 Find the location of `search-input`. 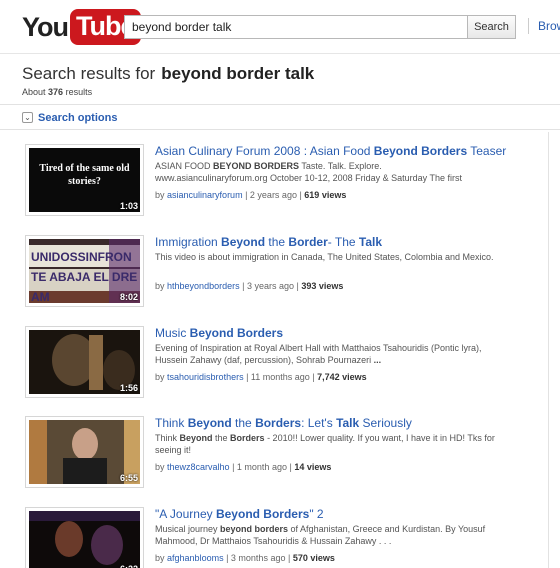

search-input is located at coordinates (296, 27).